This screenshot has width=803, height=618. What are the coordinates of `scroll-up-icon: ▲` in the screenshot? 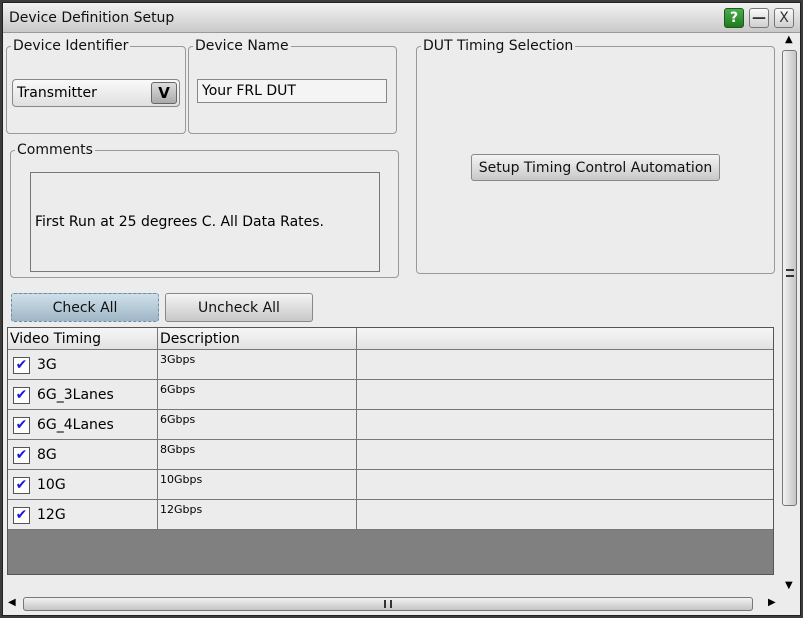 It's located at (789, 39).